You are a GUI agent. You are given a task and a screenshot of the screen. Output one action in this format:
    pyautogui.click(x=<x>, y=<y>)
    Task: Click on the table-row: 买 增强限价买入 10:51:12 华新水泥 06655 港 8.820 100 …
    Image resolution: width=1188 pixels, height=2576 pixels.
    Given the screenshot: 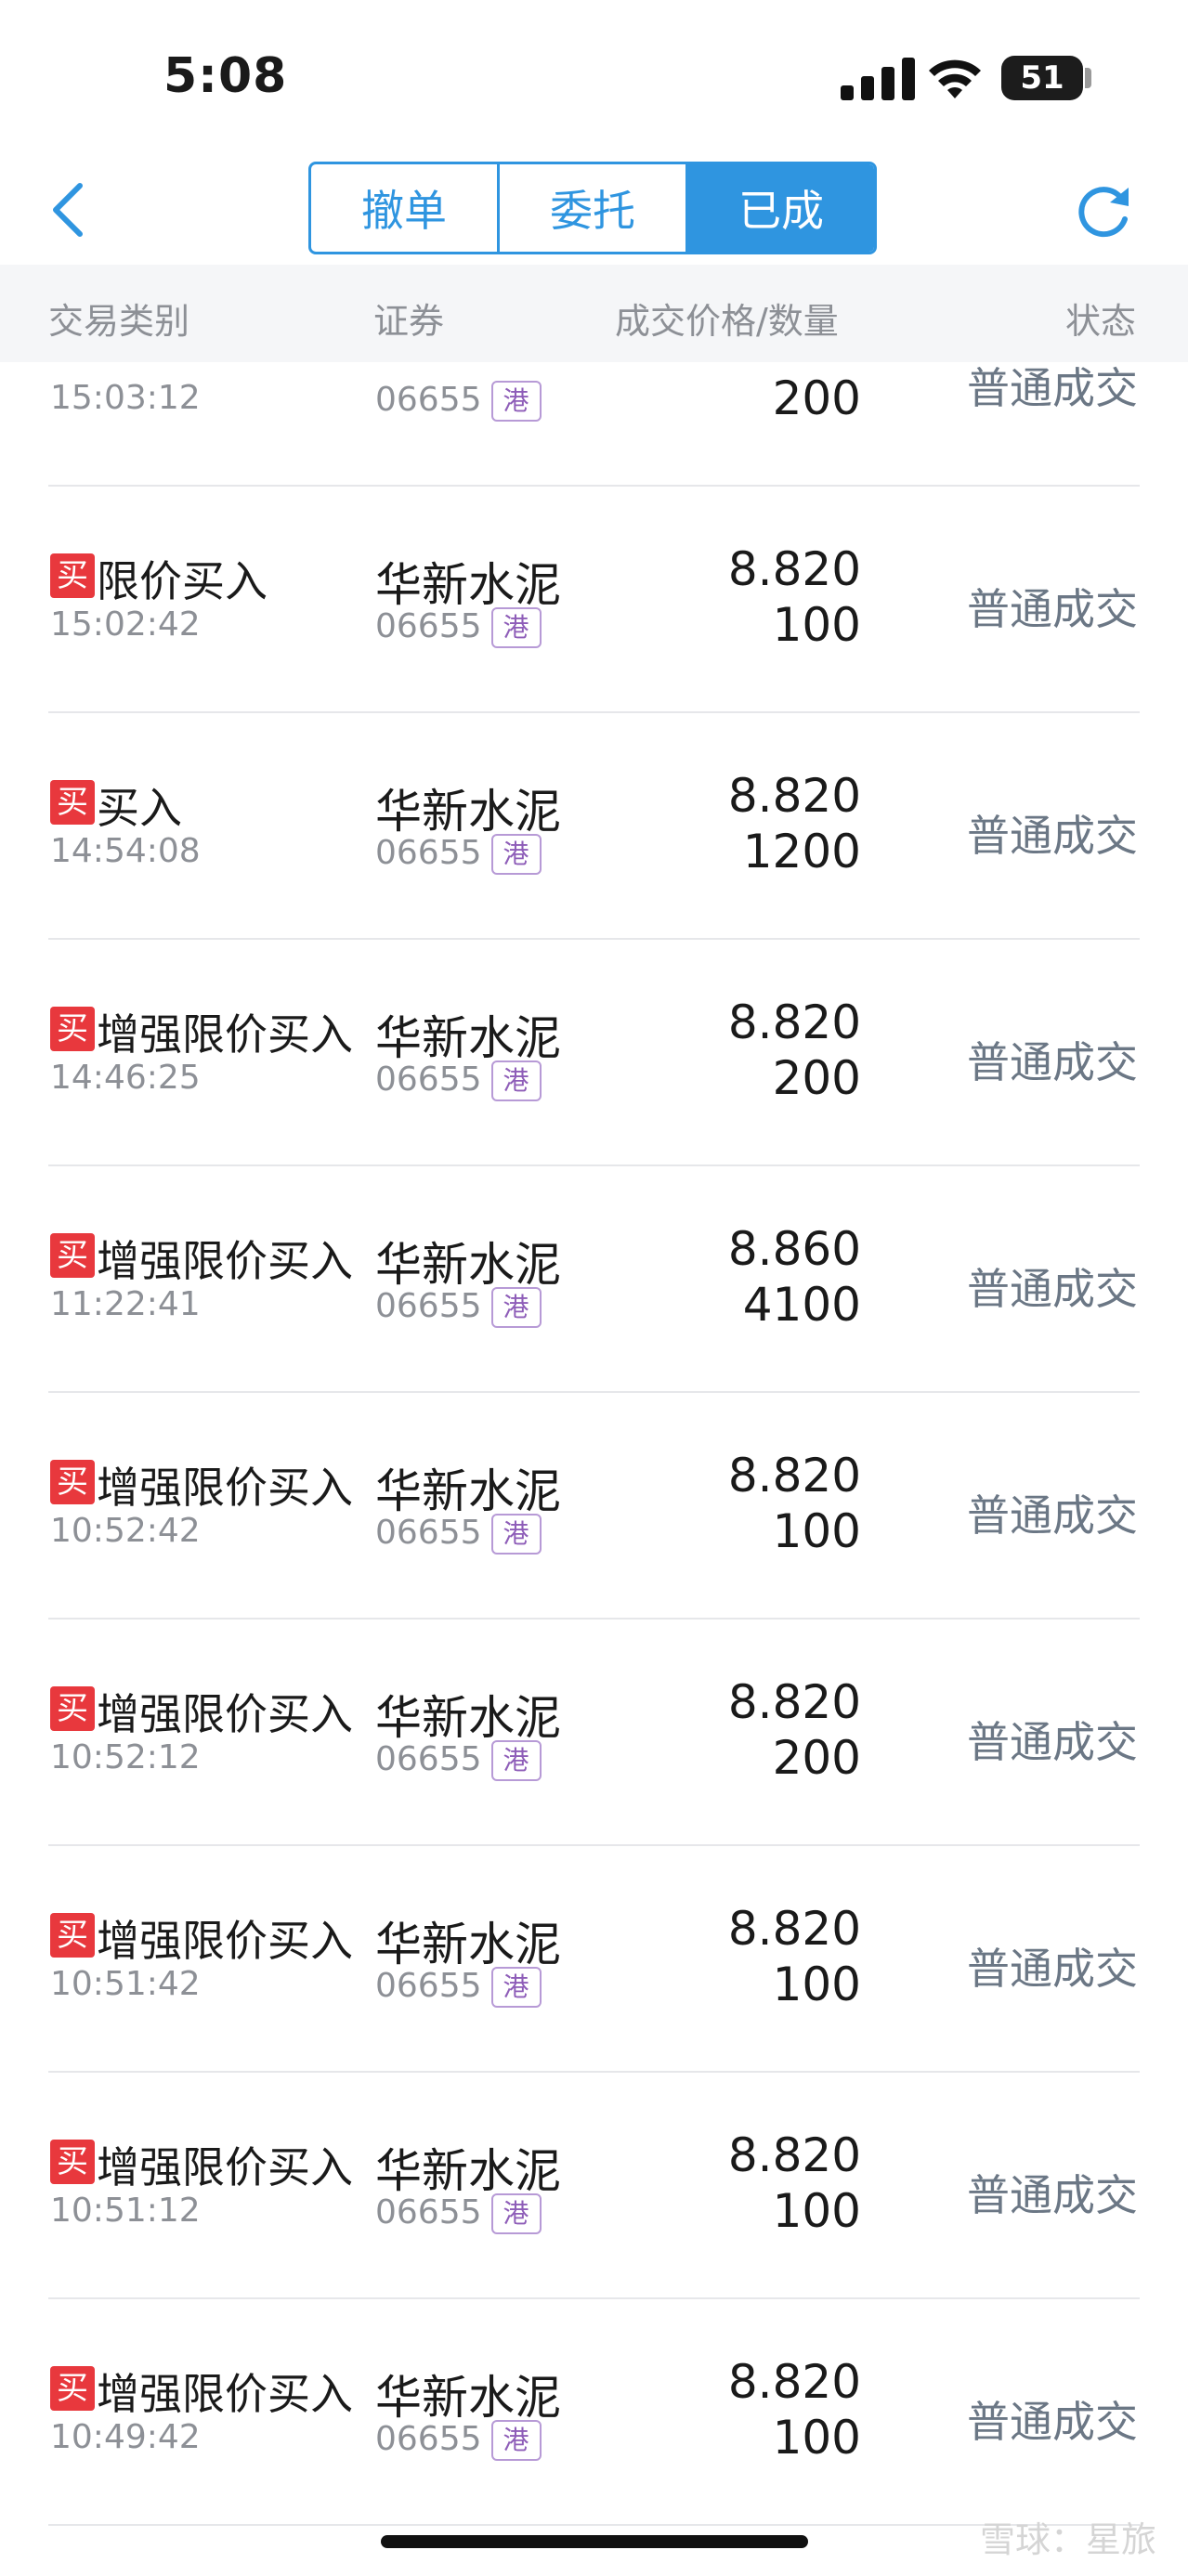 What is the action you would take?
    pyautogui.click(x=594, y=2186)
    